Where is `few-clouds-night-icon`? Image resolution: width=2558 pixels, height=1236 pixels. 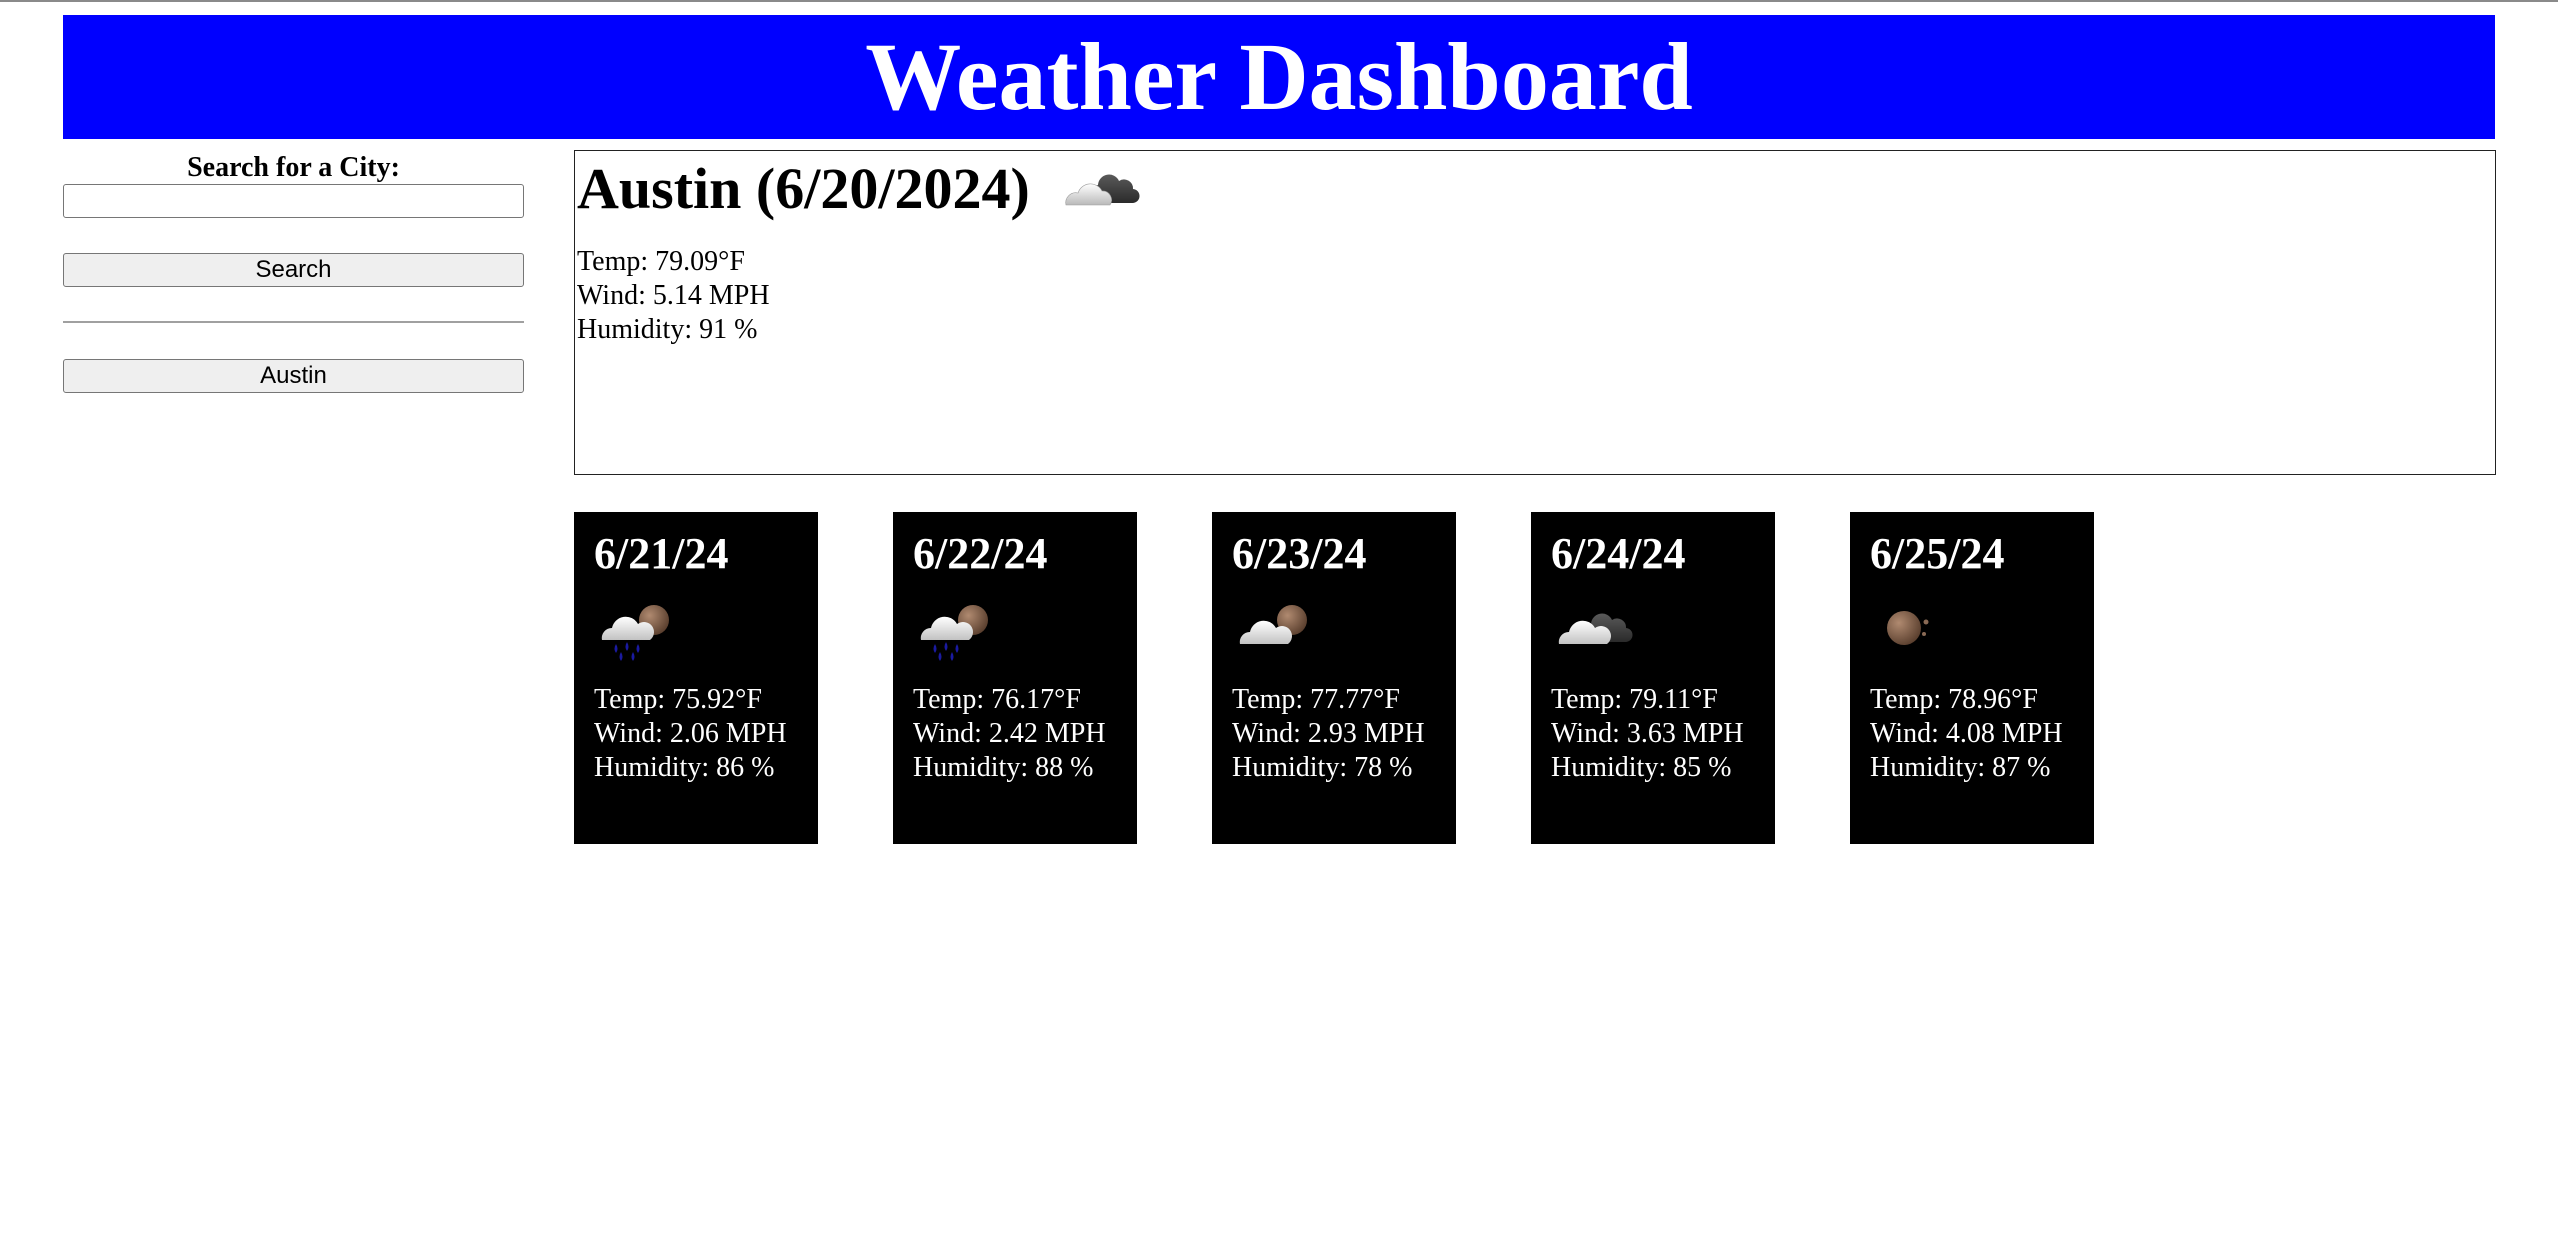
few-clouds-night-icon is located at coordinates (1102, 190).